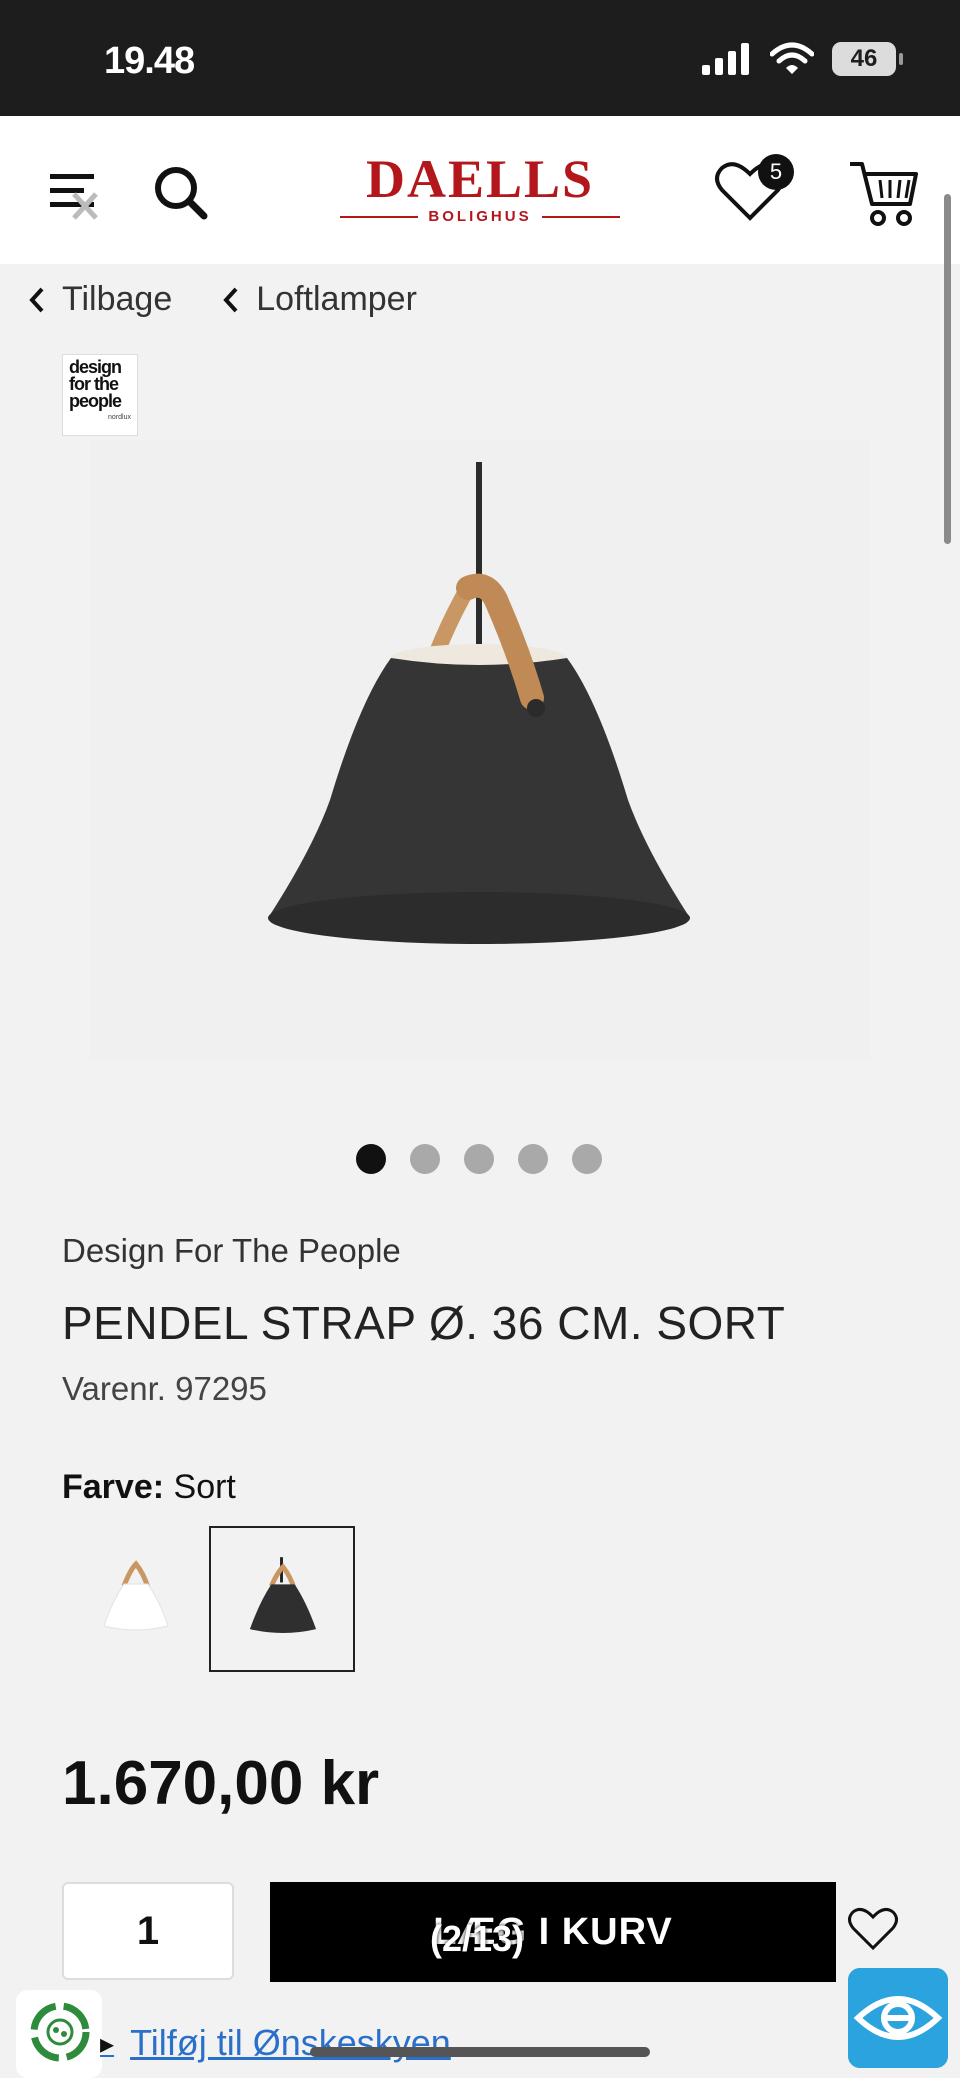 The width and height of the screenshot is (960, 2078). Describe the element at coordinates (898, 2018) in the screenshot. I see `accessibility-eye-icon` at that location.